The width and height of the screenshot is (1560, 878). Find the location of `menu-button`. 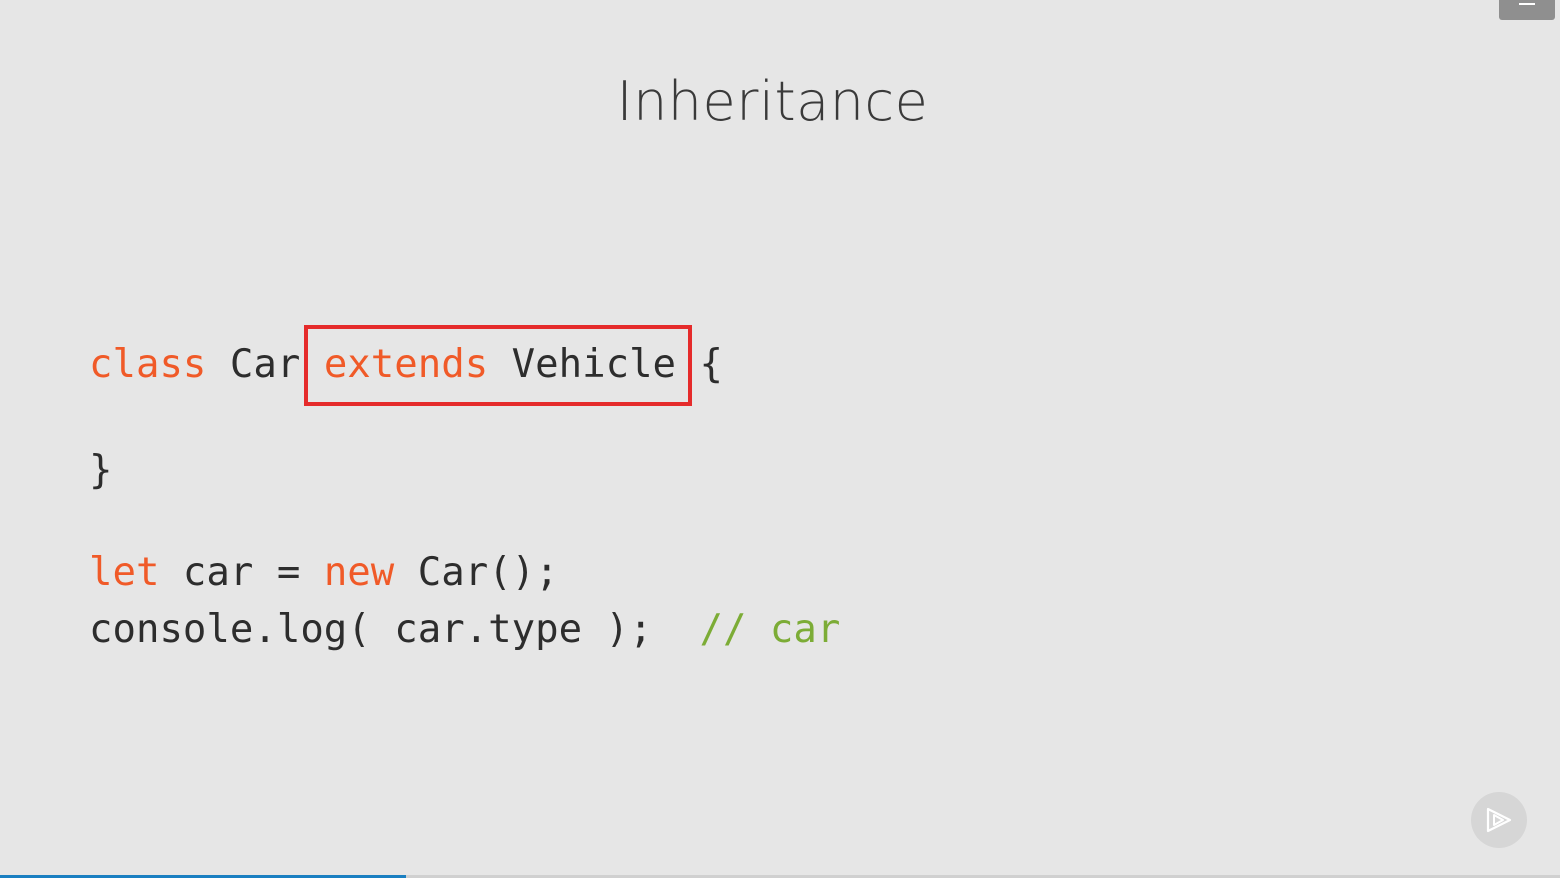

menu-button is located at coordinates (1527, 10).